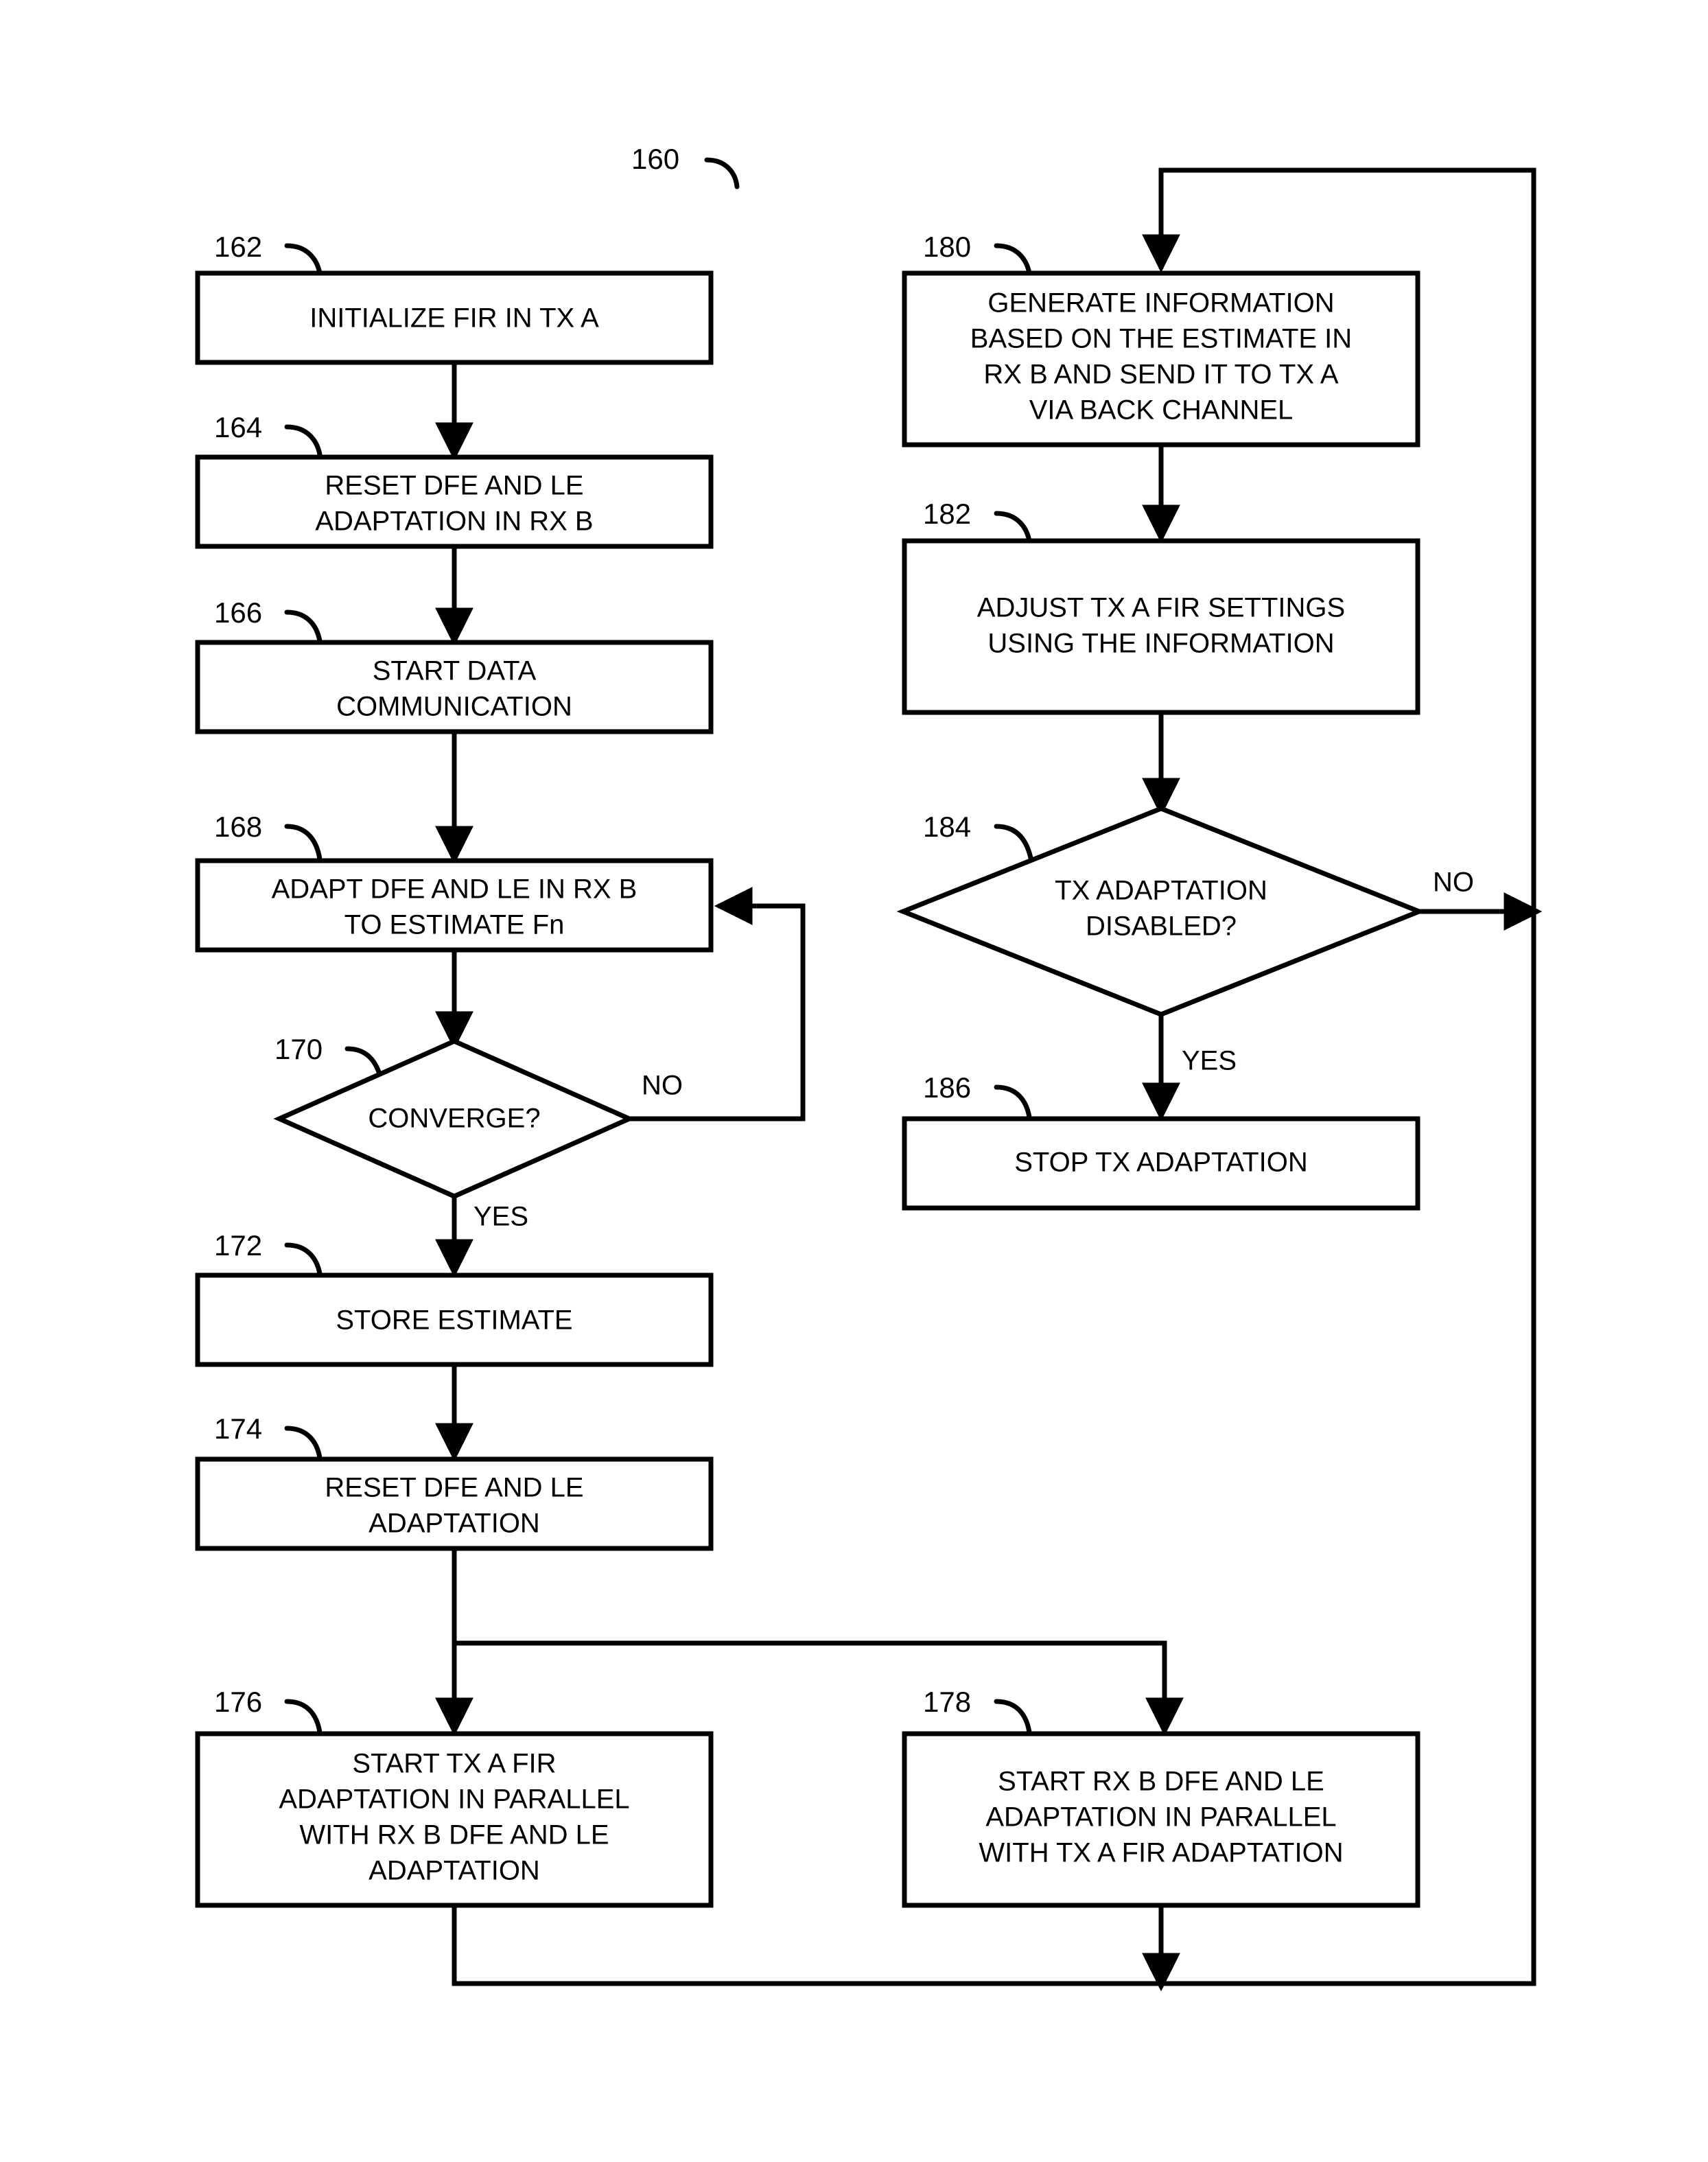  Describe the element at coordinates (454, 889) in the screenshot. I see `process-box-168-line-1: ADAPT DFE AND LE IN RX B` at that location.